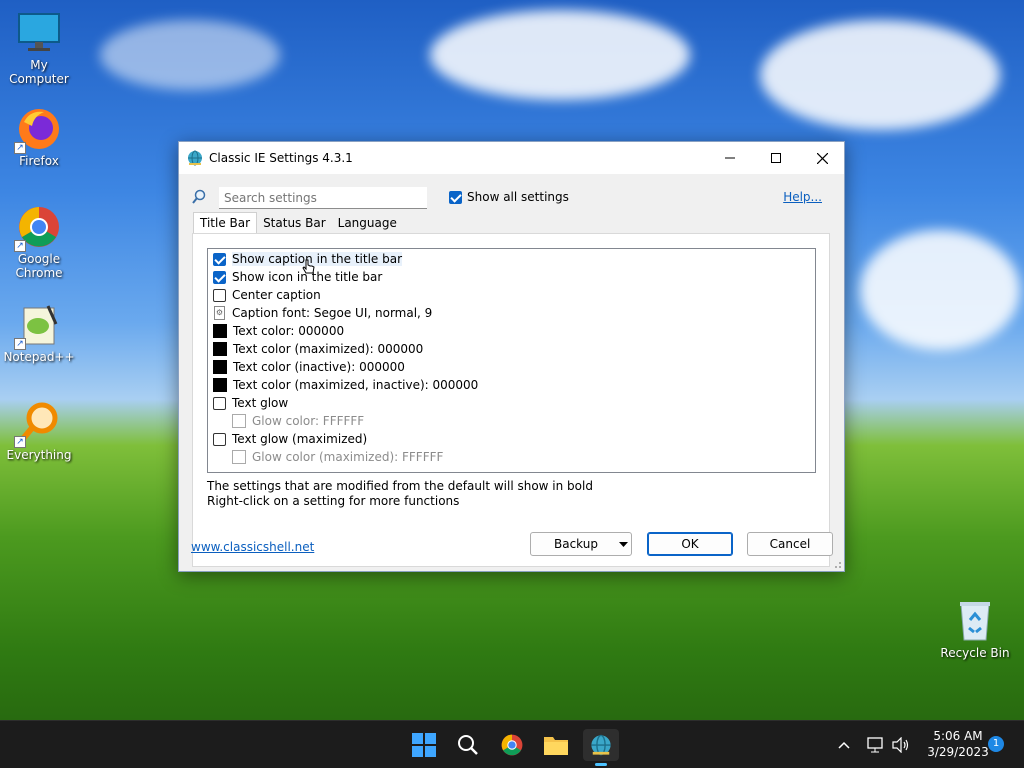 The width and height of the screenshot is (1024, 768). I want to click on taskbar-chrome-button, so click(512, 745).